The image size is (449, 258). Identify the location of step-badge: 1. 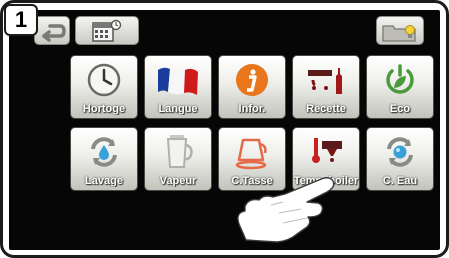
(21, 20).